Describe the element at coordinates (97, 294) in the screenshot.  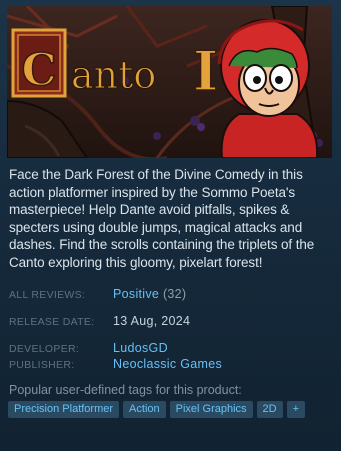
I see `reviews-row: ALL REVIEWS: Positive (32)` at that location.